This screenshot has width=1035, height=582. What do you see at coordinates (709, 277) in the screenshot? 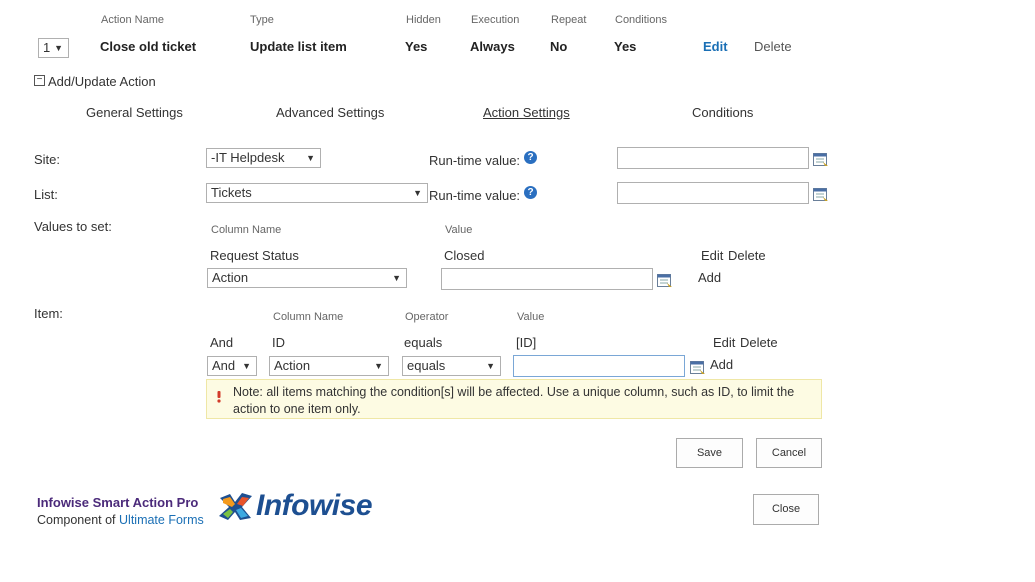
I see `values-add-link: Add` at bounding box center [709, 277].